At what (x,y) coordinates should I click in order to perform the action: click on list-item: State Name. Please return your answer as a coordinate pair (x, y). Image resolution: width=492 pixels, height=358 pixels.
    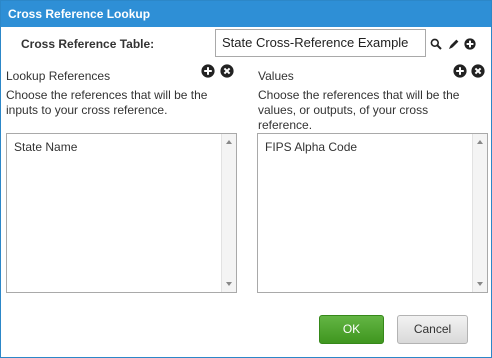
    Looking at the image, I should click on (45, 147).